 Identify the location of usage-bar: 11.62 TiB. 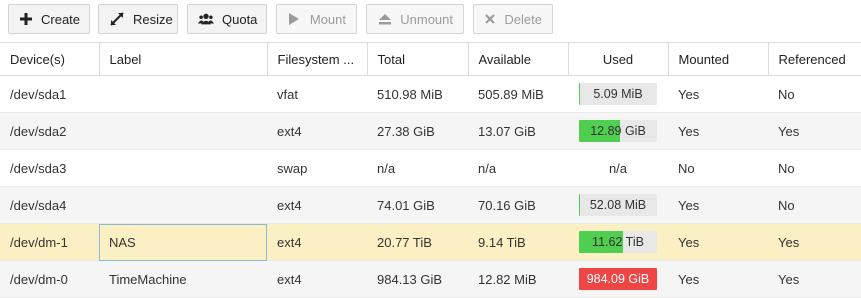
(618, 242).